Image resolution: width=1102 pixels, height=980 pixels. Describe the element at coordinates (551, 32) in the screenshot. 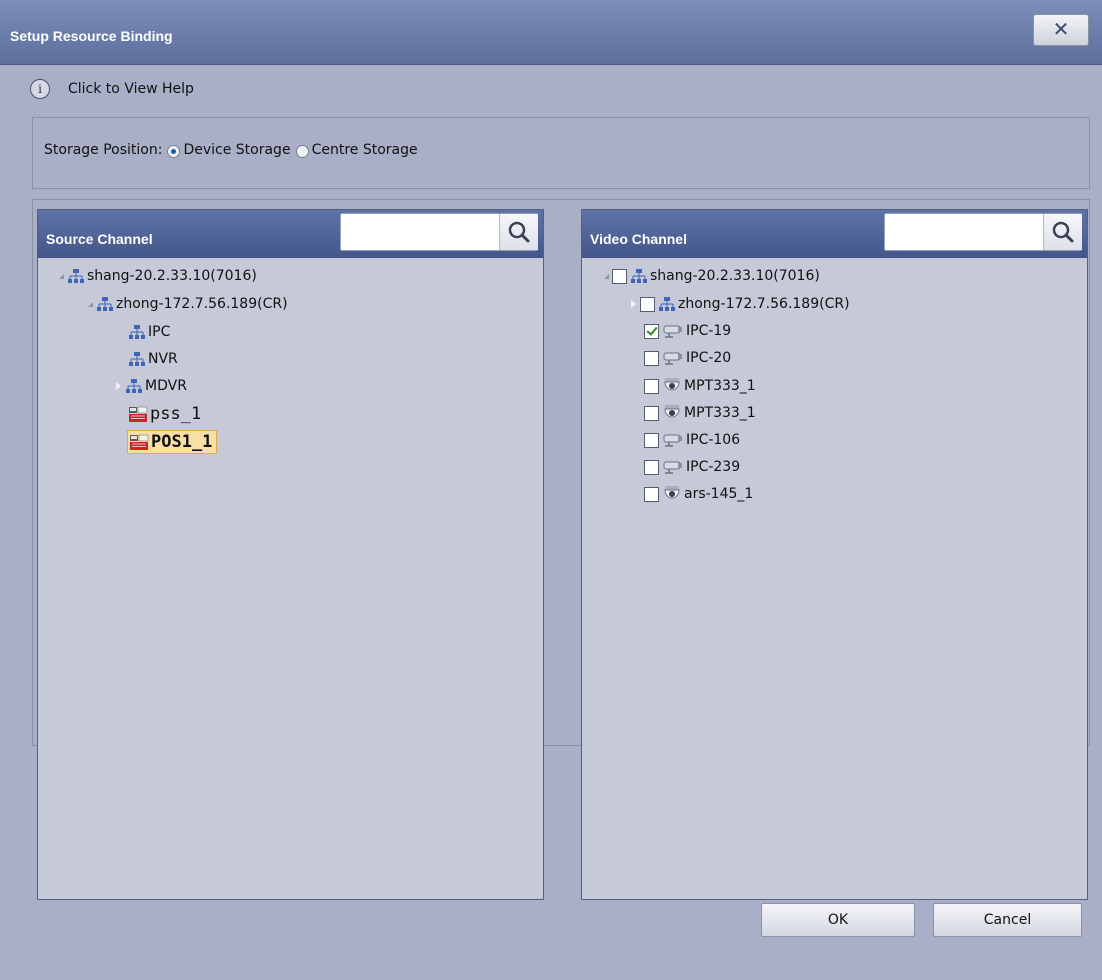

I see `title-bar: Setup Resource Binding ✕` at that location.